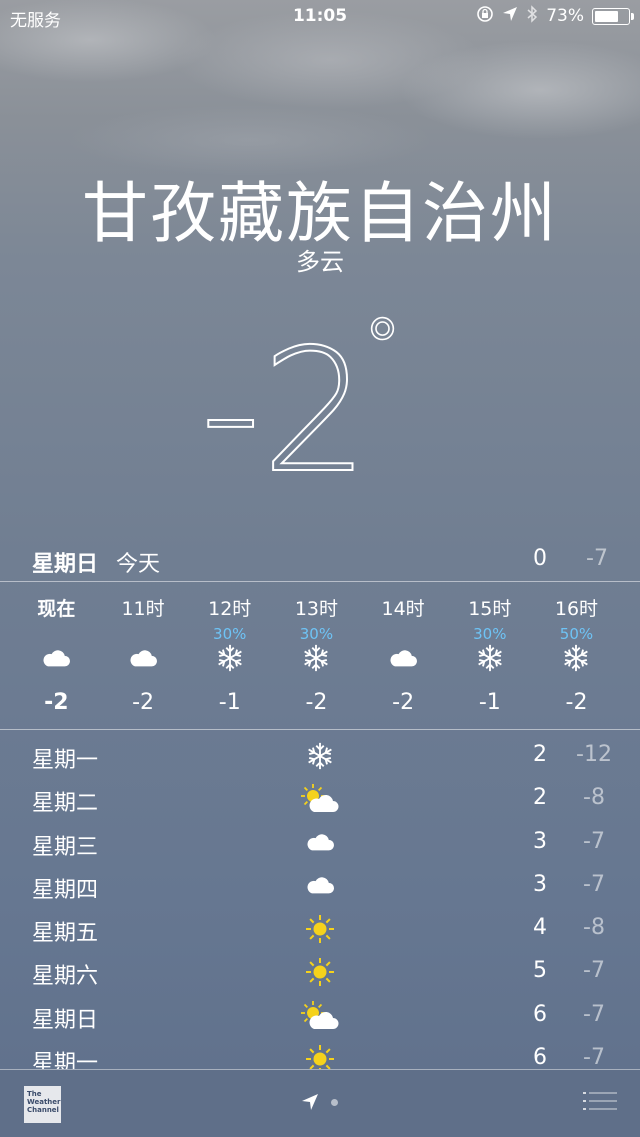  What do you see at coordinates (56, 609) in the screenshot?
I see `hour-time: 现在` at bounding box center [56, 609].